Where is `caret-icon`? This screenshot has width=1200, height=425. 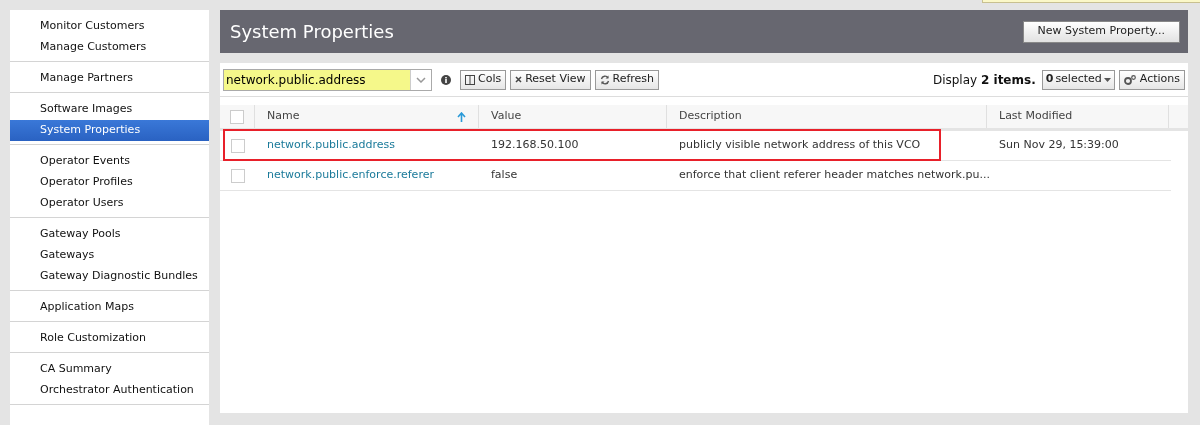
caret-icon is located at coordinates (1107, 79).